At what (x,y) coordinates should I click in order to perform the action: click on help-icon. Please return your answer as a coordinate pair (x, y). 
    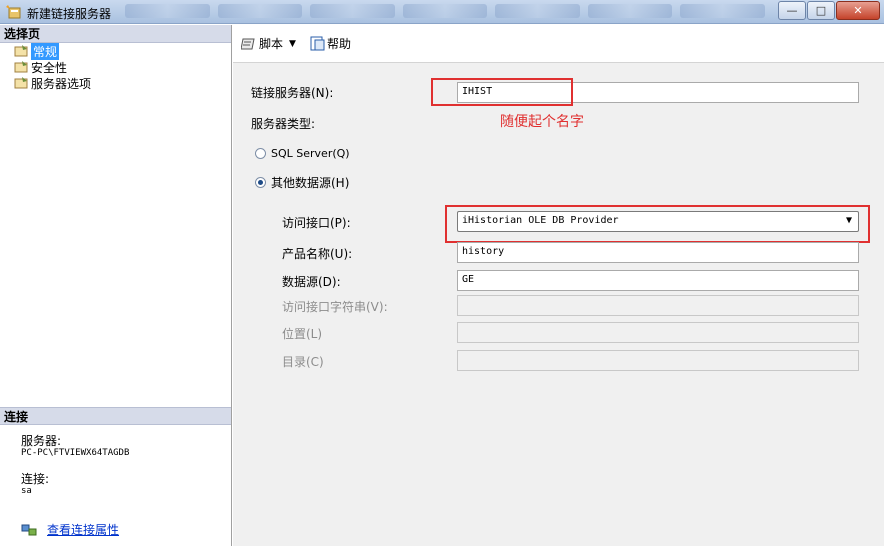
    Looking at the image, I should click on (317, 43).